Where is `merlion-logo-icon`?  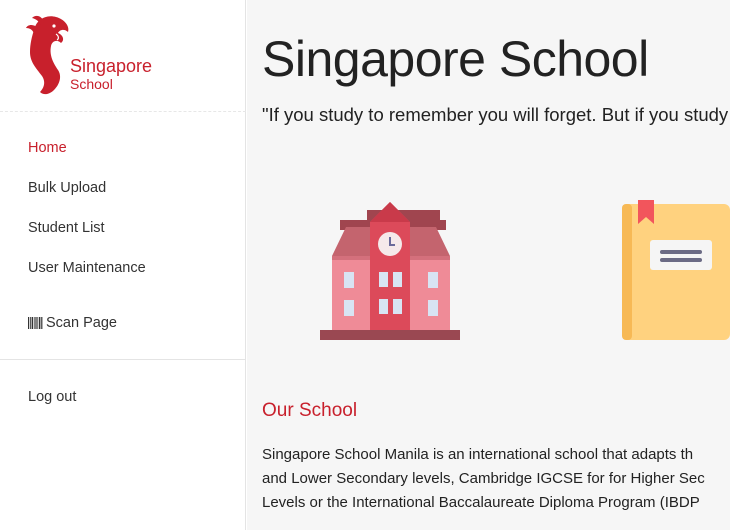 merlion-logo-icon is located at coordinates (47, 55).